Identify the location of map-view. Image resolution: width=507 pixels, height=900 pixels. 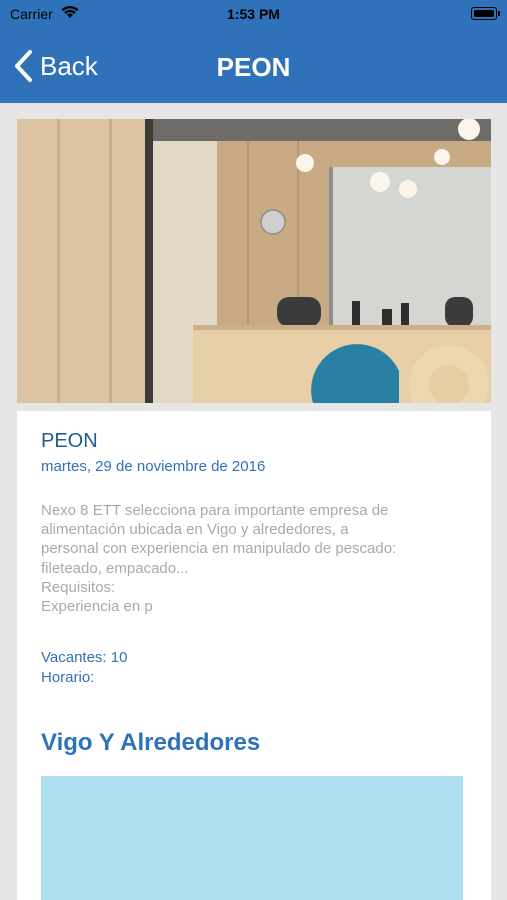
(252, 838).